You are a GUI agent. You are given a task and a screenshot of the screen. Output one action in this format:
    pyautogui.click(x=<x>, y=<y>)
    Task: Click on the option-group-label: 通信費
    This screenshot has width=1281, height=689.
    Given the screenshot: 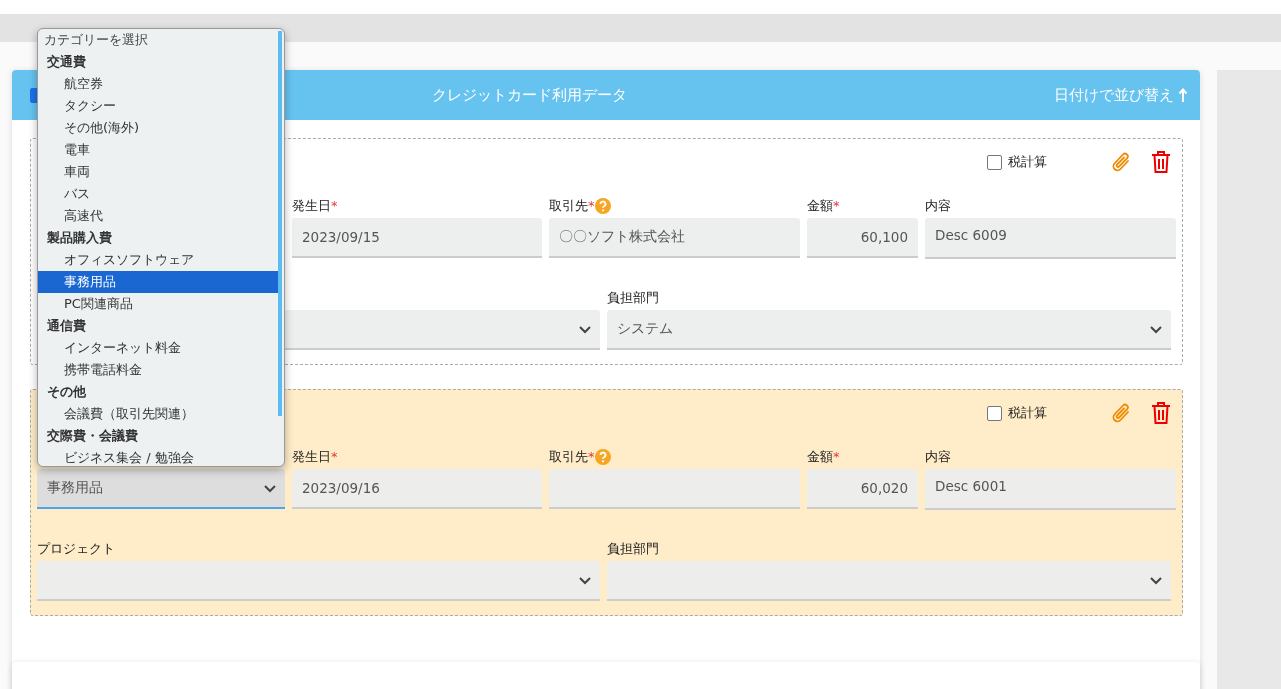 What is the action you would take?
    pyautogui.click(x=66, y=326)
    